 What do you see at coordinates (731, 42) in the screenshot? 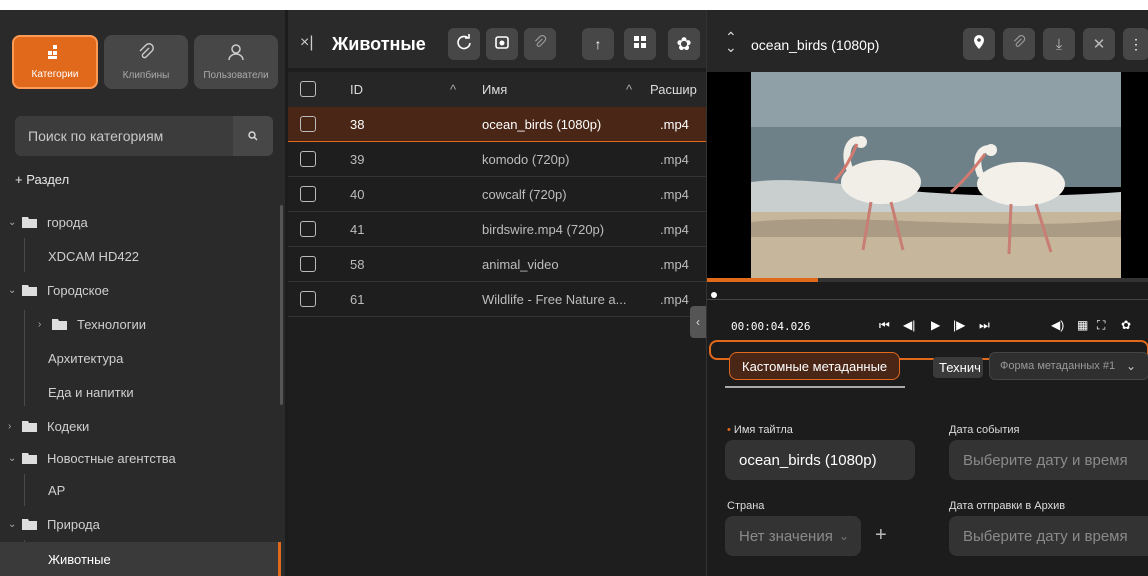
I see `expand-collapse-icon: ⌃ ⌄` at bounding box center [731, 42].